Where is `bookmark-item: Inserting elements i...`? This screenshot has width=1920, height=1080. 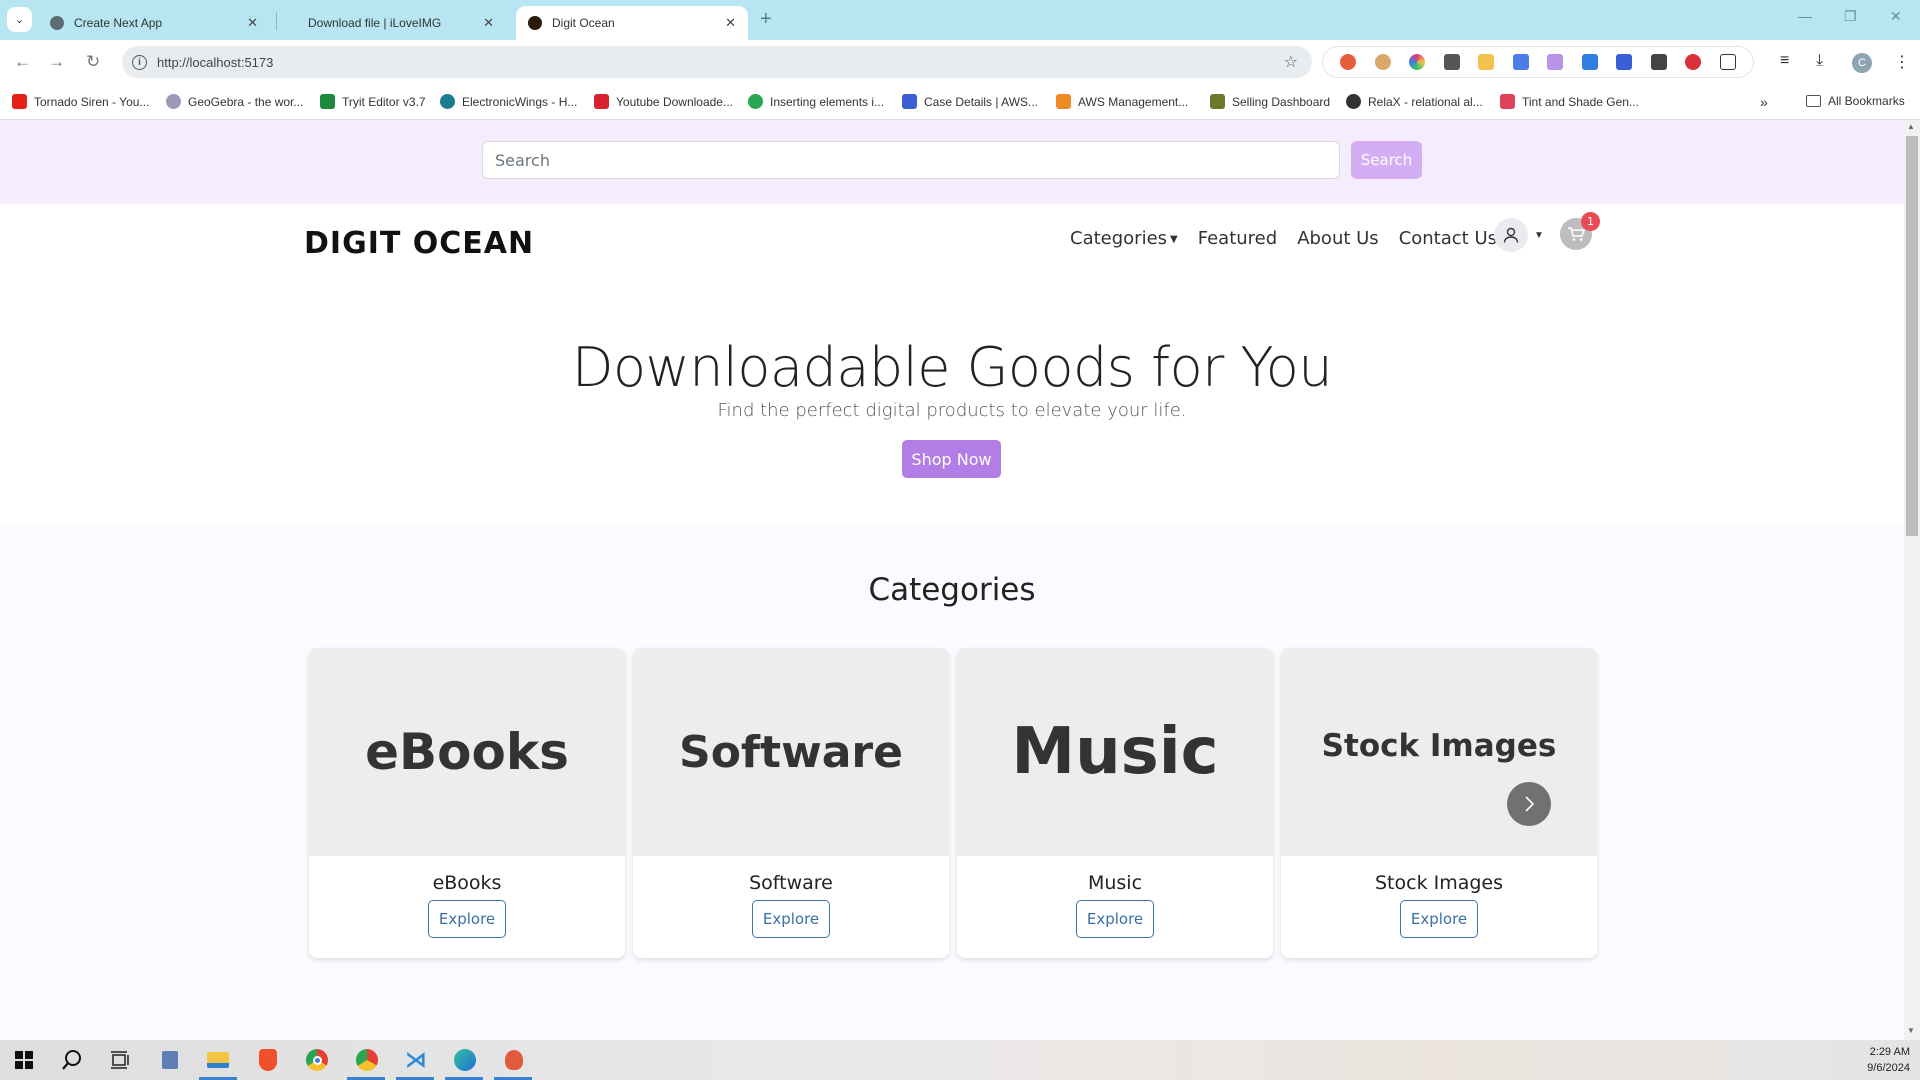
bookmark-item: Inserting elements i... is located at coordinates (816, 101).